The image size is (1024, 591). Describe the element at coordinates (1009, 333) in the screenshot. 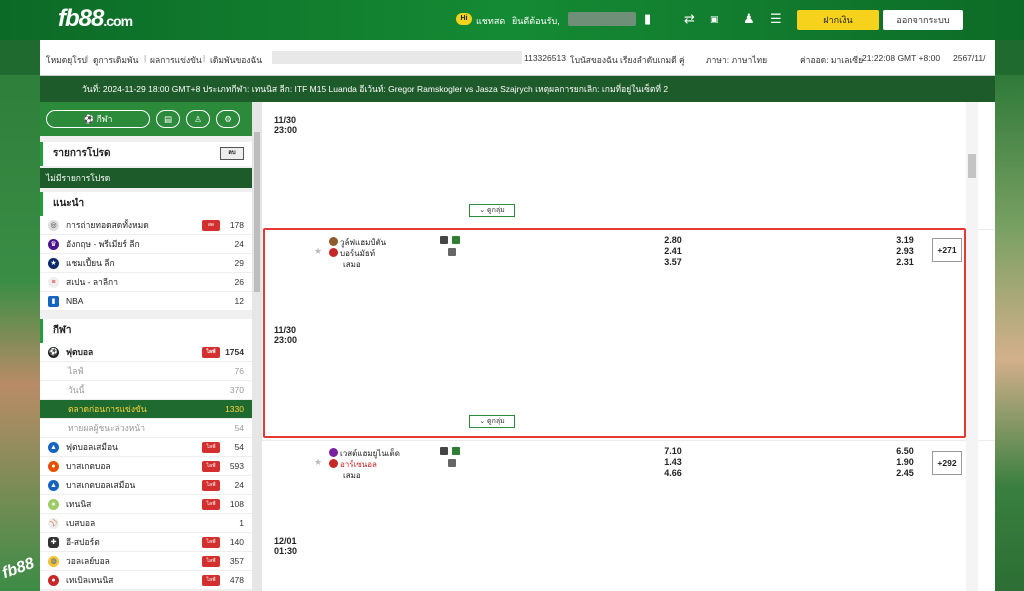

I see `background-right-image` at that location.